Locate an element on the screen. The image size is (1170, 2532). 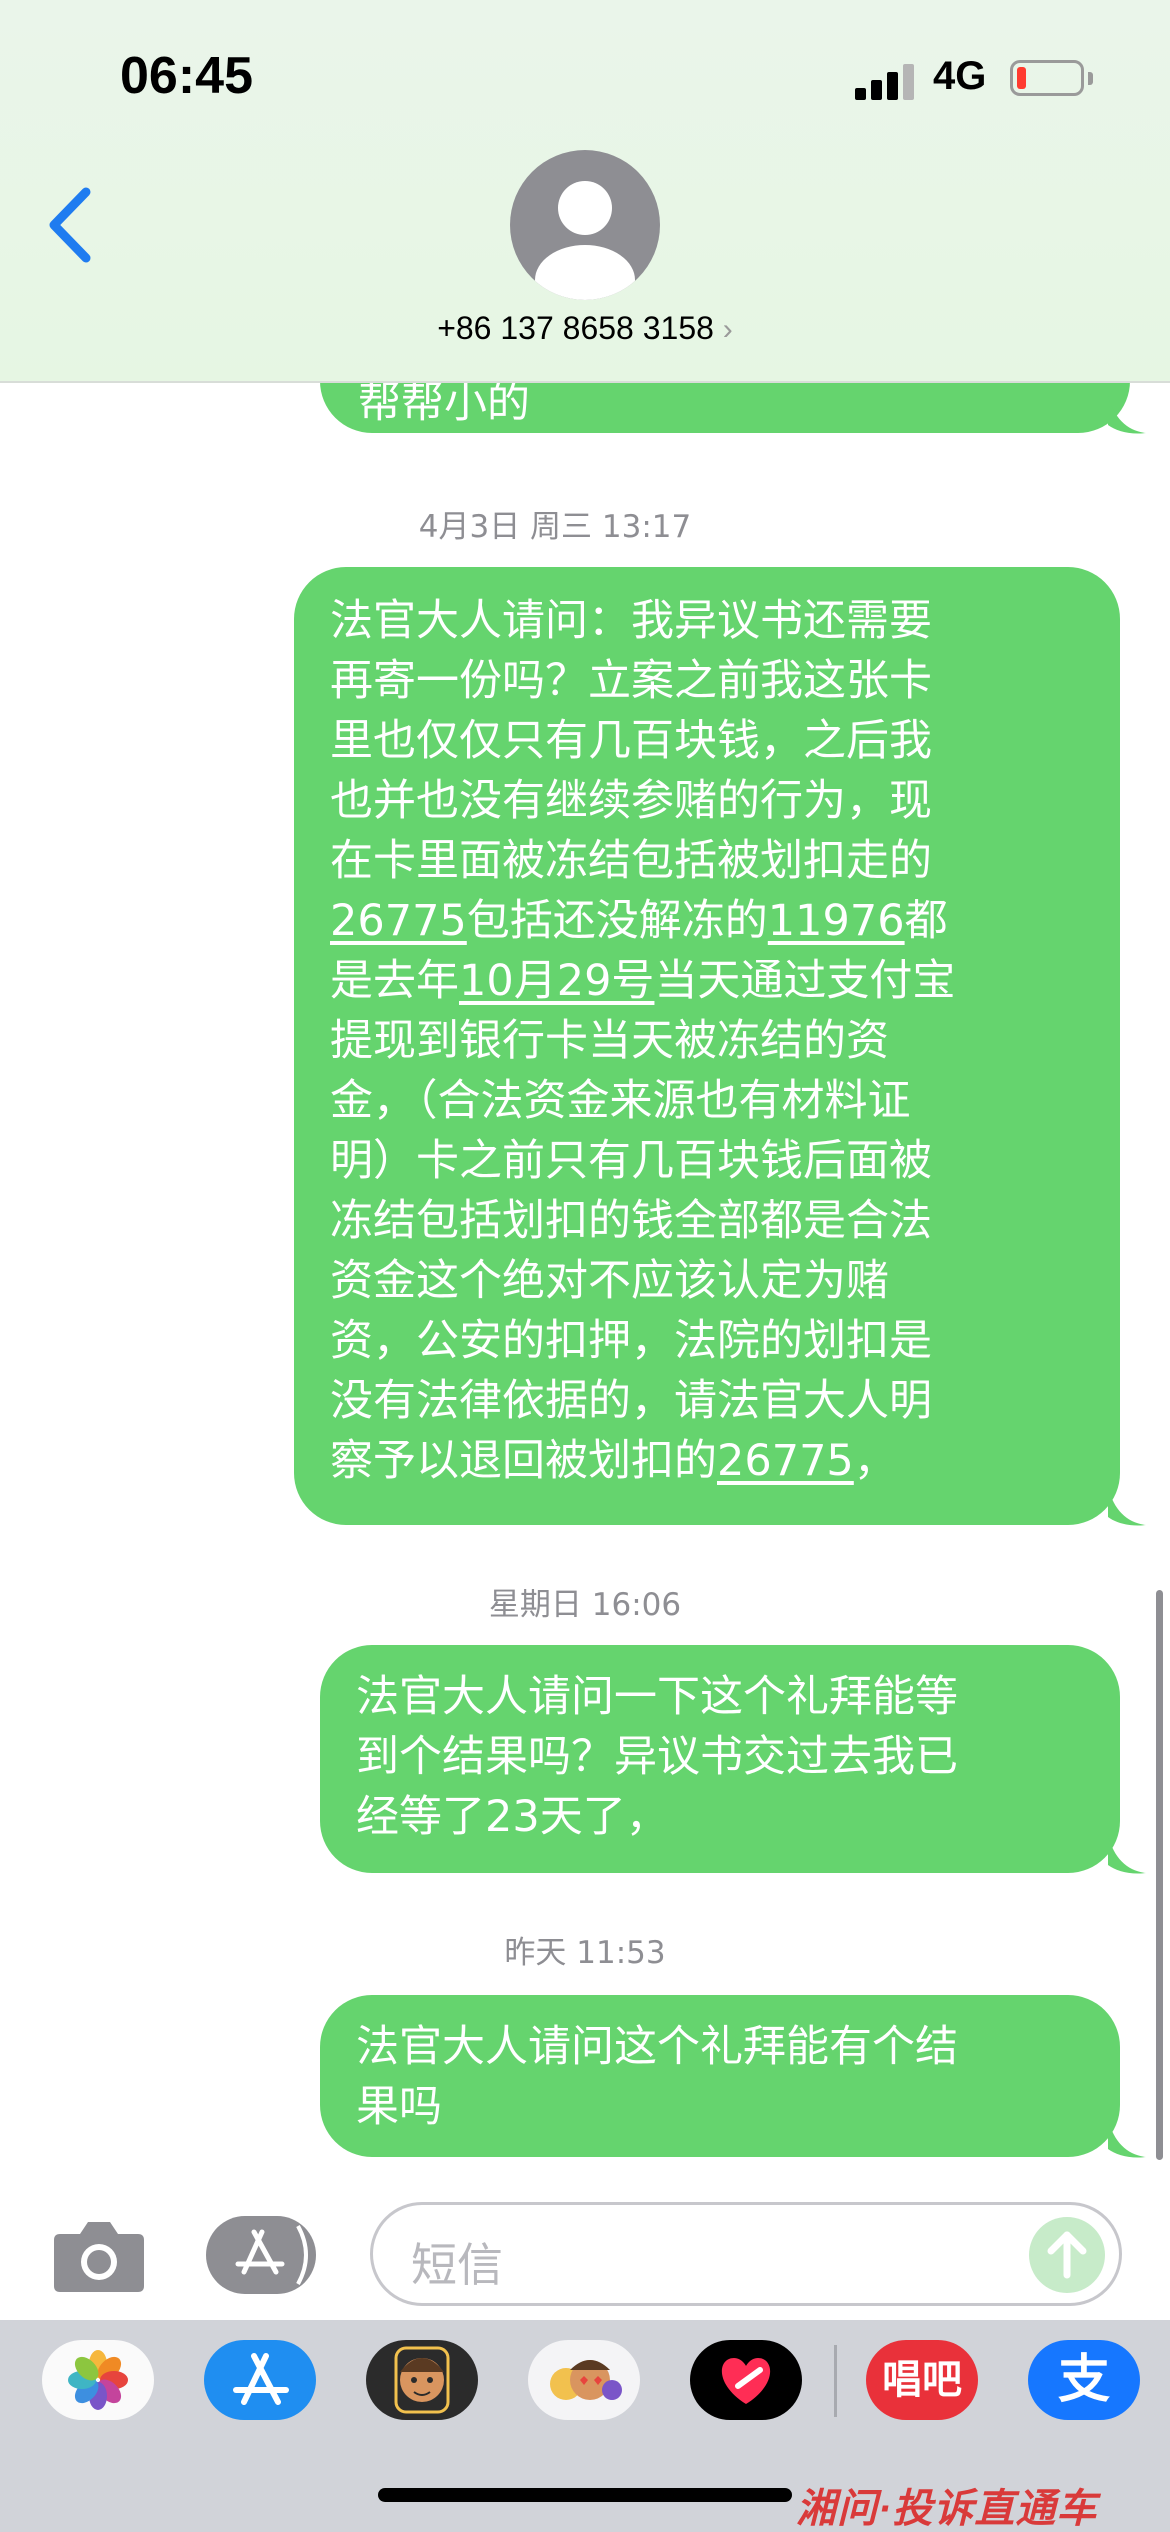
contact-avatar is located at coordinates (585, 225).